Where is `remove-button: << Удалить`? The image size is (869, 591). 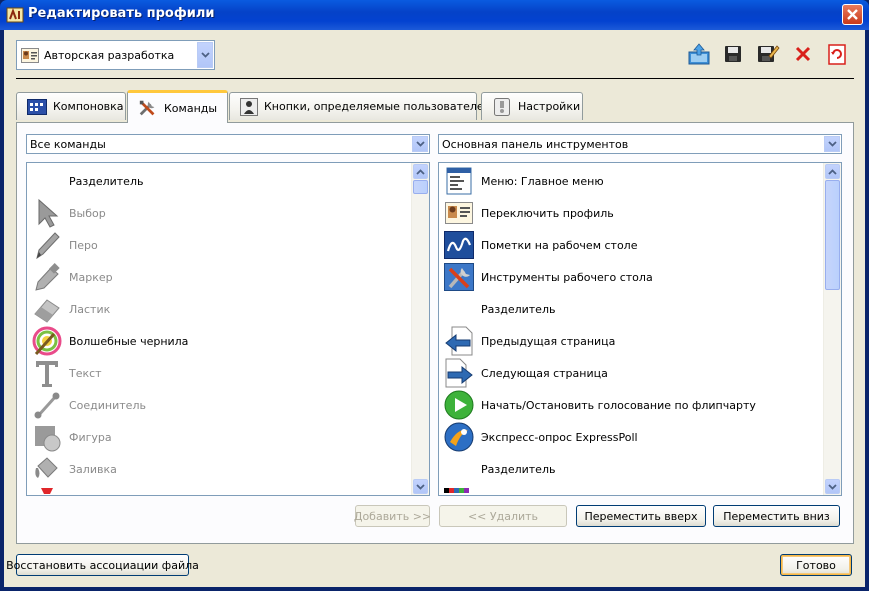
remove-button: << Удалить is located at coordinates (503, 516).